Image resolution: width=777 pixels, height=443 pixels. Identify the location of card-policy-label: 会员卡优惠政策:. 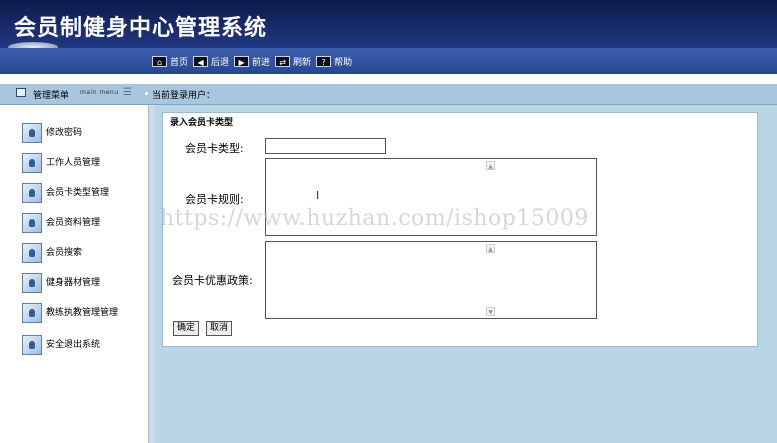
(212, 280).